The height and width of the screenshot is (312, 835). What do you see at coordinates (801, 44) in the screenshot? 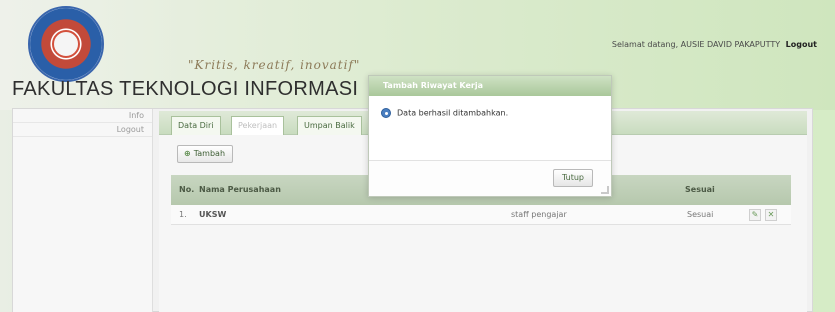
I see `logout-link: Logout` at bounding box center [801, 44].